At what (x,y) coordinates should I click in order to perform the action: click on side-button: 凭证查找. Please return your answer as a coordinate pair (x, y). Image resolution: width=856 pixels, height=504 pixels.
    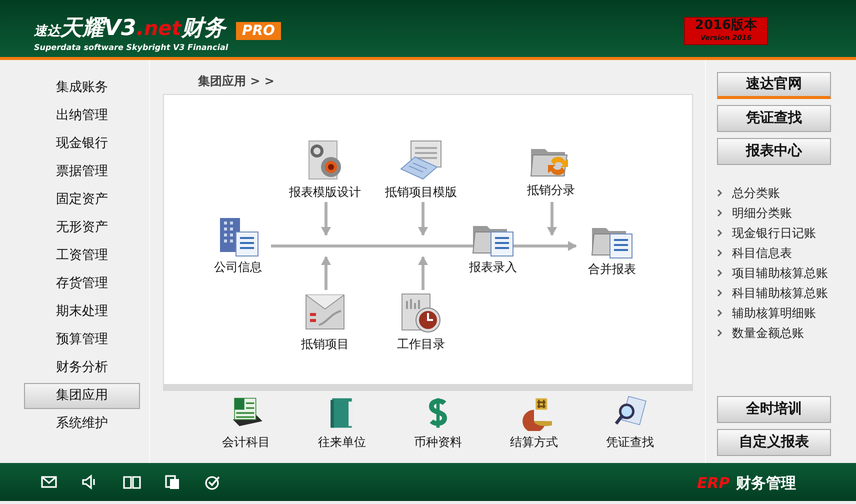
    Looking at the image, I should click on (774, 118).